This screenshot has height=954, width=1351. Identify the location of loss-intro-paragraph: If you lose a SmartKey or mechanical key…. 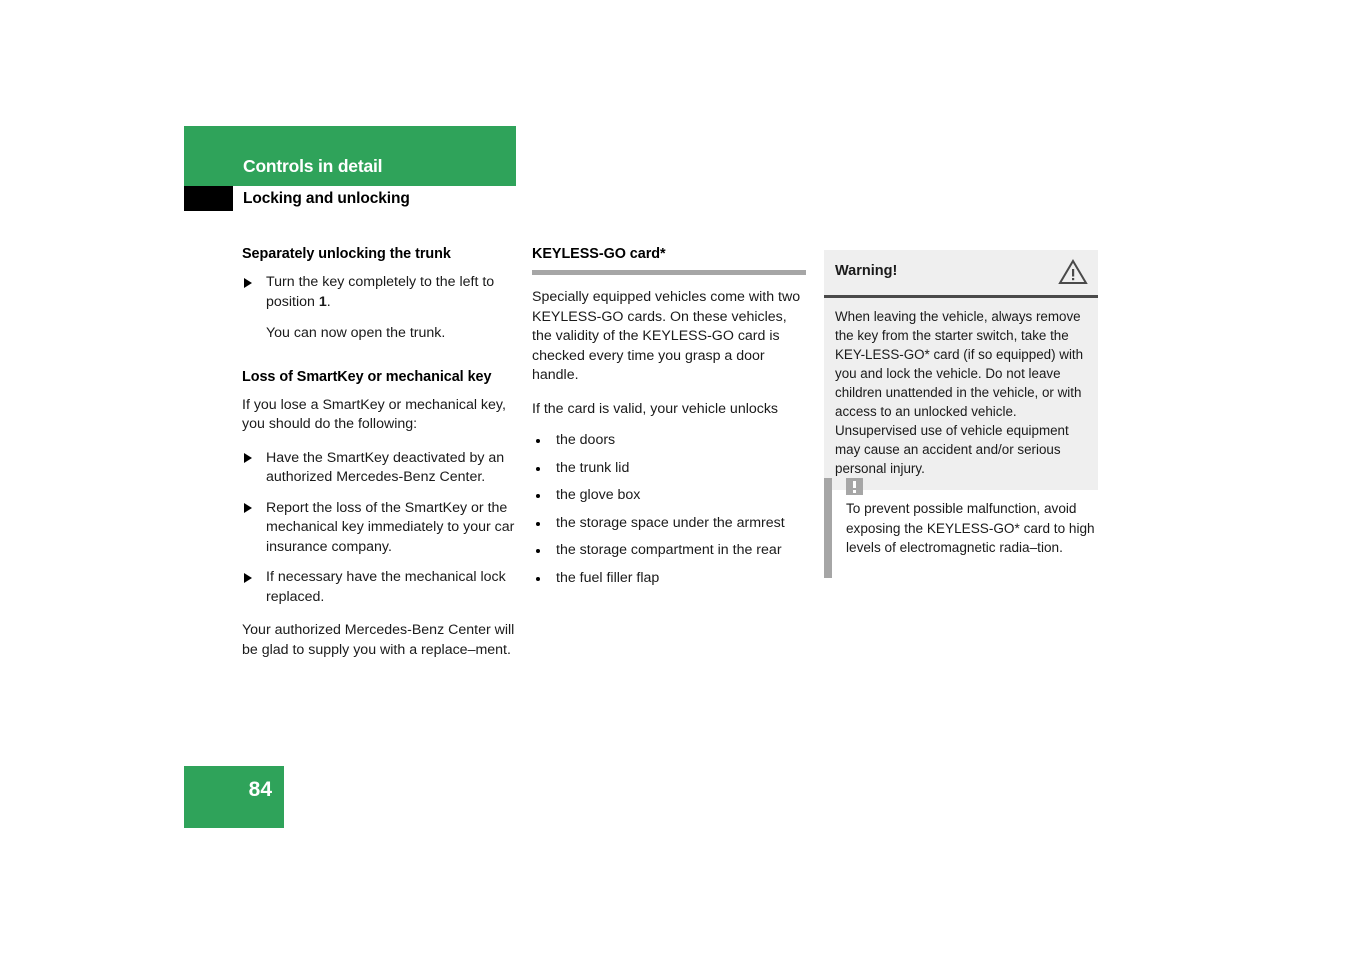
(374, 414).